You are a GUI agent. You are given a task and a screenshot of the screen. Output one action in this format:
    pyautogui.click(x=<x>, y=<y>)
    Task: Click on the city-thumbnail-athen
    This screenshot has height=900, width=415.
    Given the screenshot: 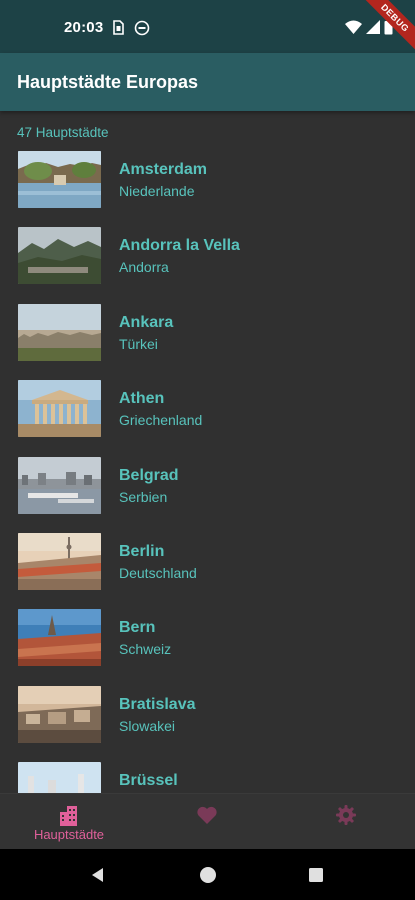 What is the action you would take?
    pyautogui.click(x=59, y=409)
    